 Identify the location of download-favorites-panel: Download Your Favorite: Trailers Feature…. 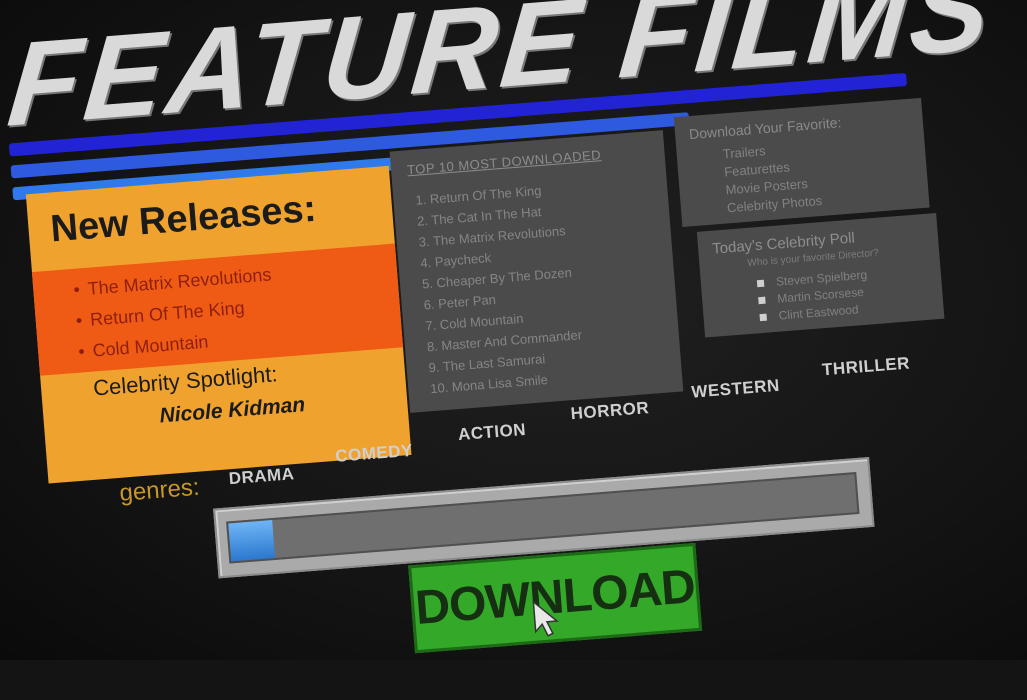
(801, 162).